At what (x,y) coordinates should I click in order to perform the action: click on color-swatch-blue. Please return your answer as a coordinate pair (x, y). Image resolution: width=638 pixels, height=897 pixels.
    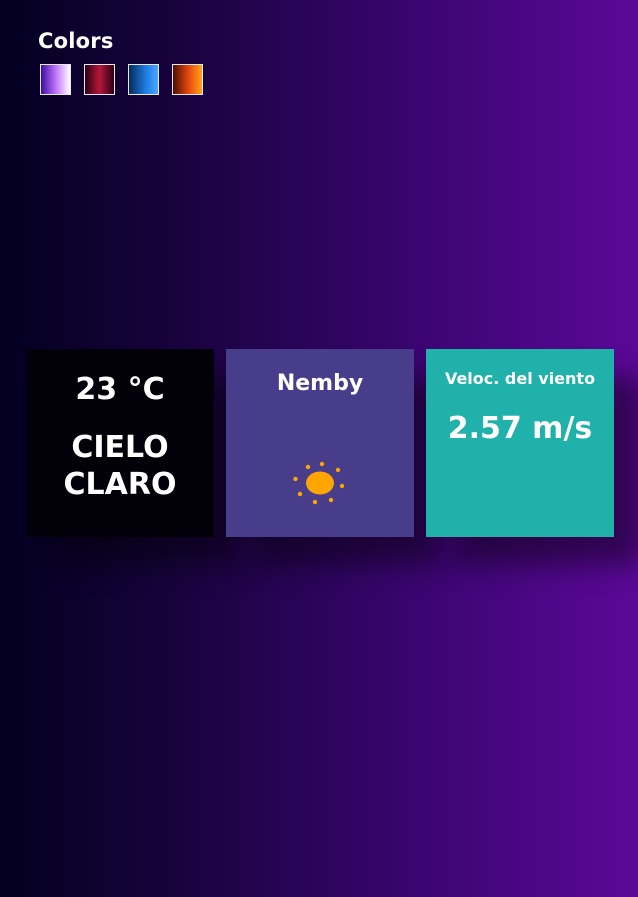
    Looking at the image, I should click on (143, 79).